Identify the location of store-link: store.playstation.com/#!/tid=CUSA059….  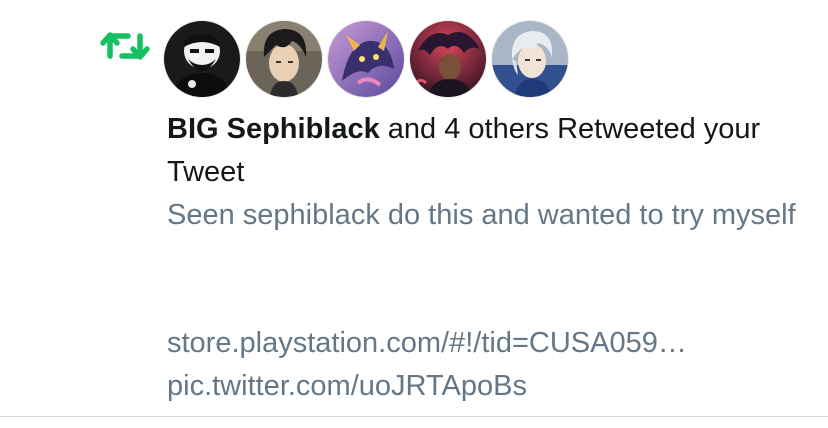
(487, 343).